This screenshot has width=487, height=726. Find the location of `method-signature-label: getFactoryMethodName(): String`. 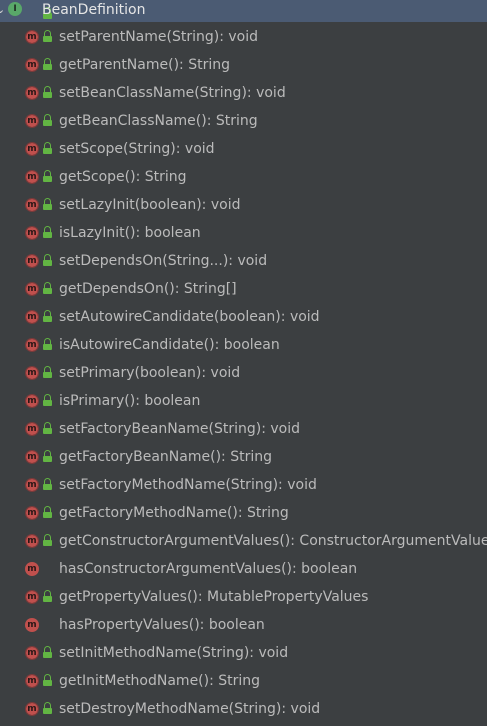

method-signature-label: getFactoryMethodName(): String is located at coordinates (174, 513).